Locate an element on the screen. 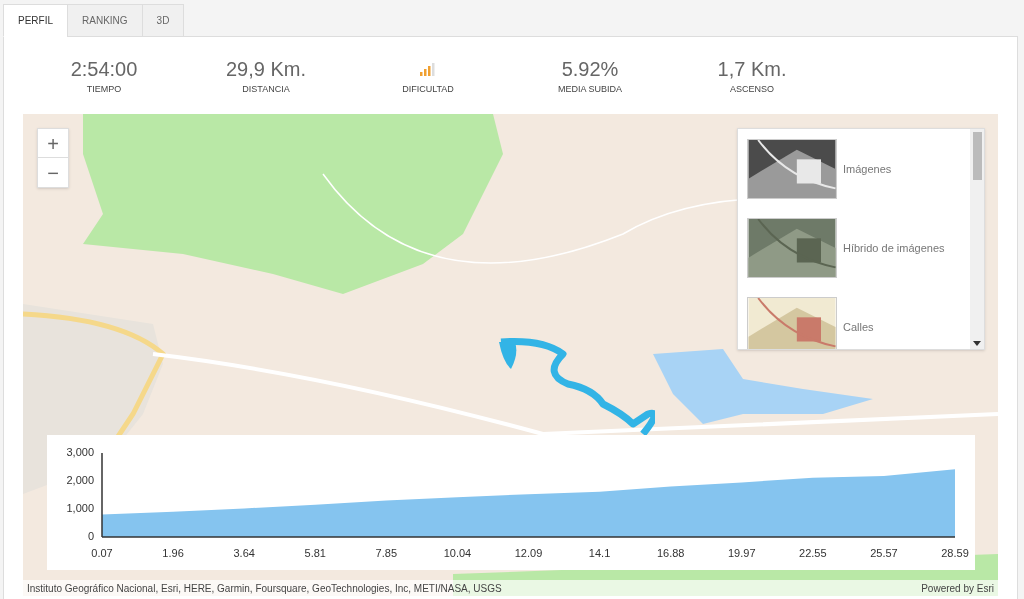  stat-value: 2:54:00 is located at coordinates (104, 69).